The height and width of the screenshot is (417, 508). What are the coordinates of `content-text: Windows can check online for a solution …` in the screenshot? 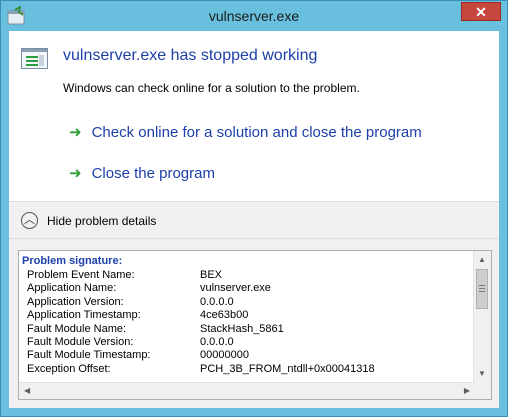 It's located at (211, 88).